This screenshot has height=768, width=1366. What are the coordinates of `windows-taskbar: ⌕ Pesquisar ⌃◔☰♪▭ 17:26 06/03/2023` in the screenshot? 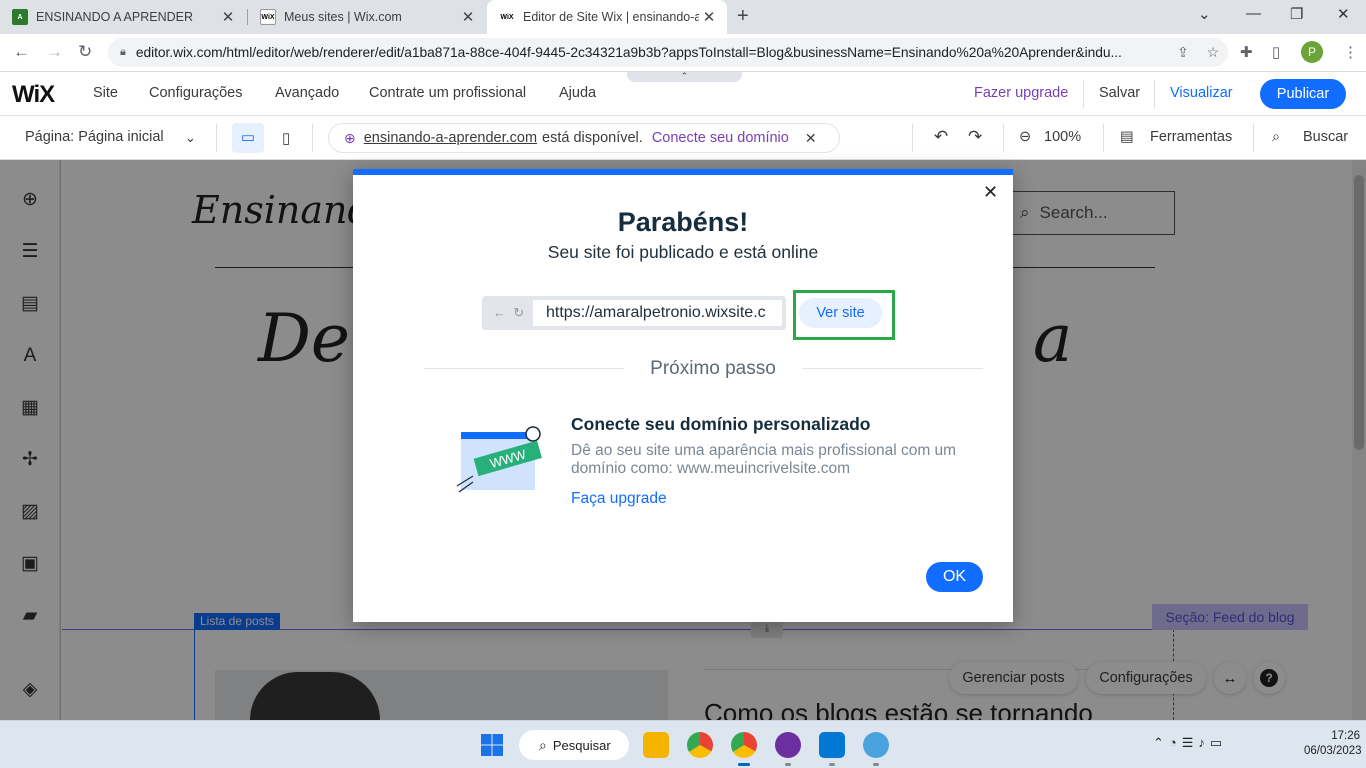 It's located at (683, 744).